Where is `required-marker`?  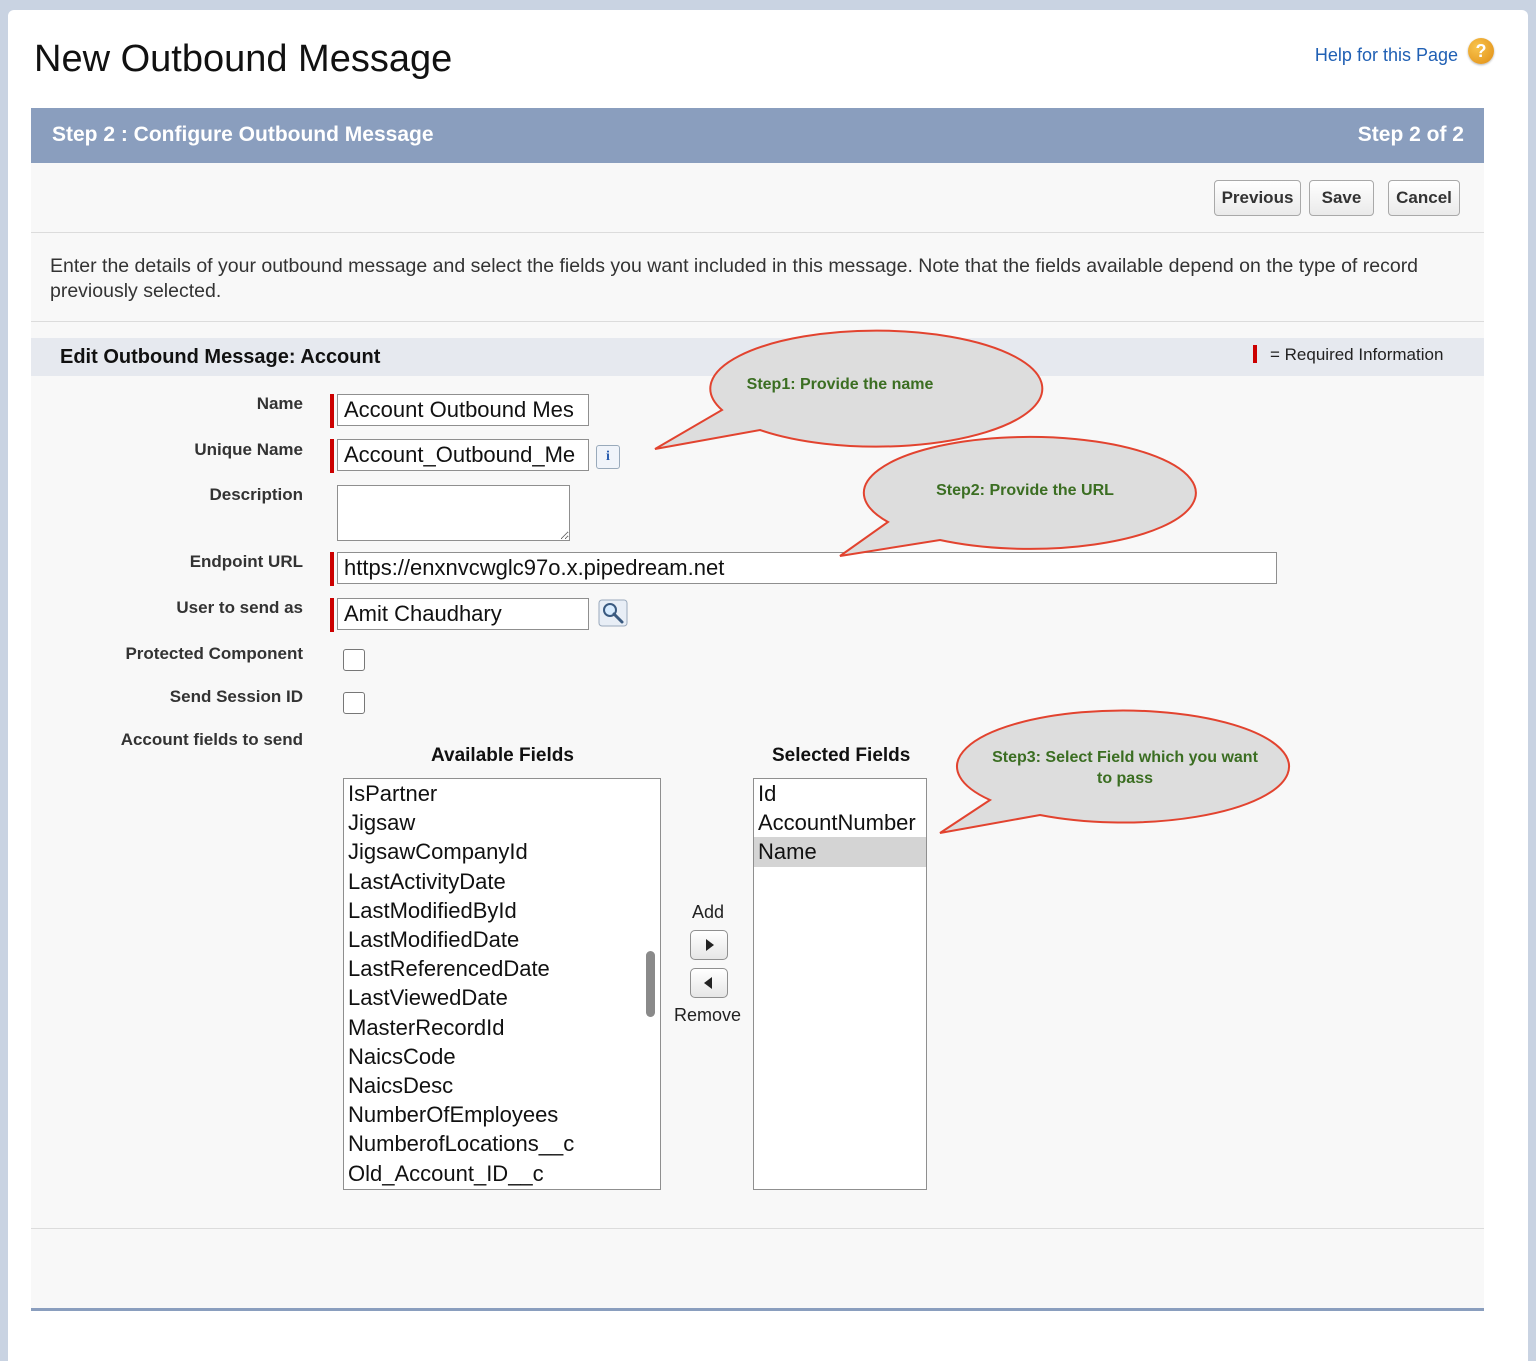
required-marker is located at coordinates (1255, 354).